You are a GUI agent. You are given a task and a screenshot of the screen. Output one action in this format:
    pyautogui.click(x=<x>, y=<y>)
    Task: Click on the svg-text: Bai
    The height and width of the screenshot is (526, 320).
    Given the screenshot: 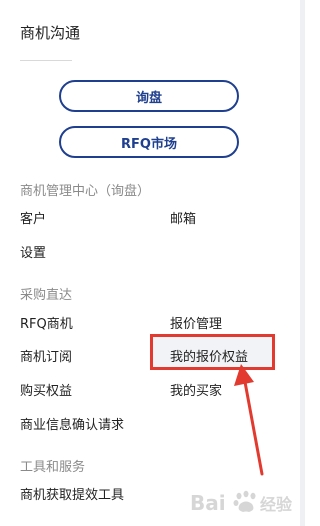 What is the action you would take?
    pyautogui.click(x=208, y=503)
    